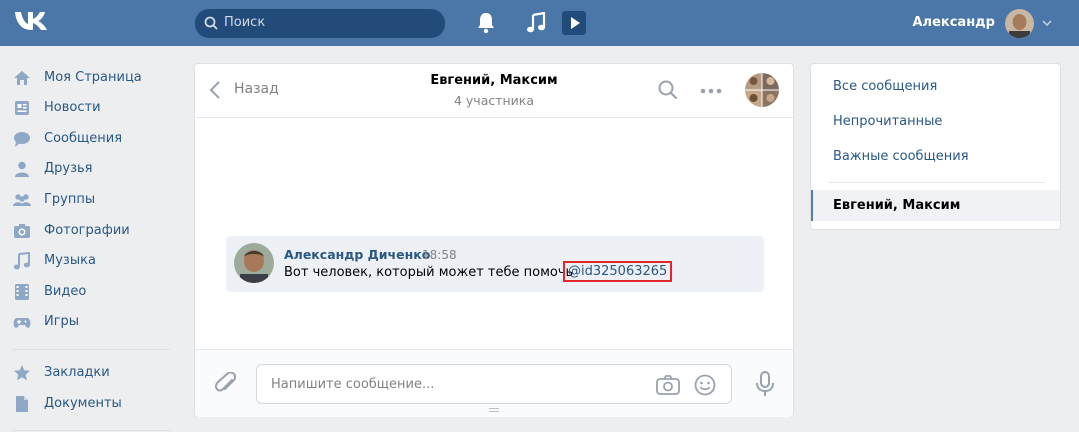 This screenshot has width=1079, height=432. I want to click on filter-unread: Непрочитанные, so click(887, 121).